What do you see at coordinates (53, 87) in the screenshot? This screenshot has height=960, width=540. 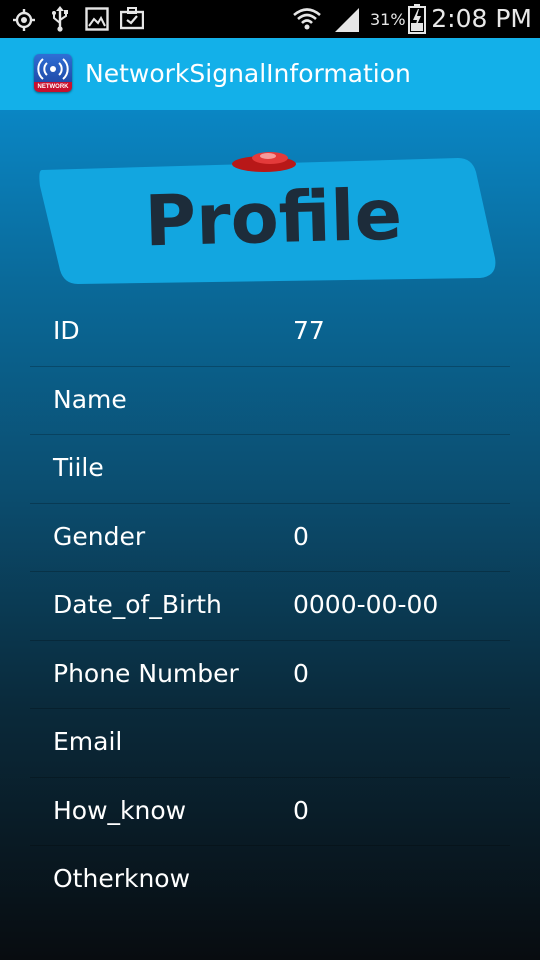 I see `app-icon-label: NETWORK` at bounding box center [53, 87].